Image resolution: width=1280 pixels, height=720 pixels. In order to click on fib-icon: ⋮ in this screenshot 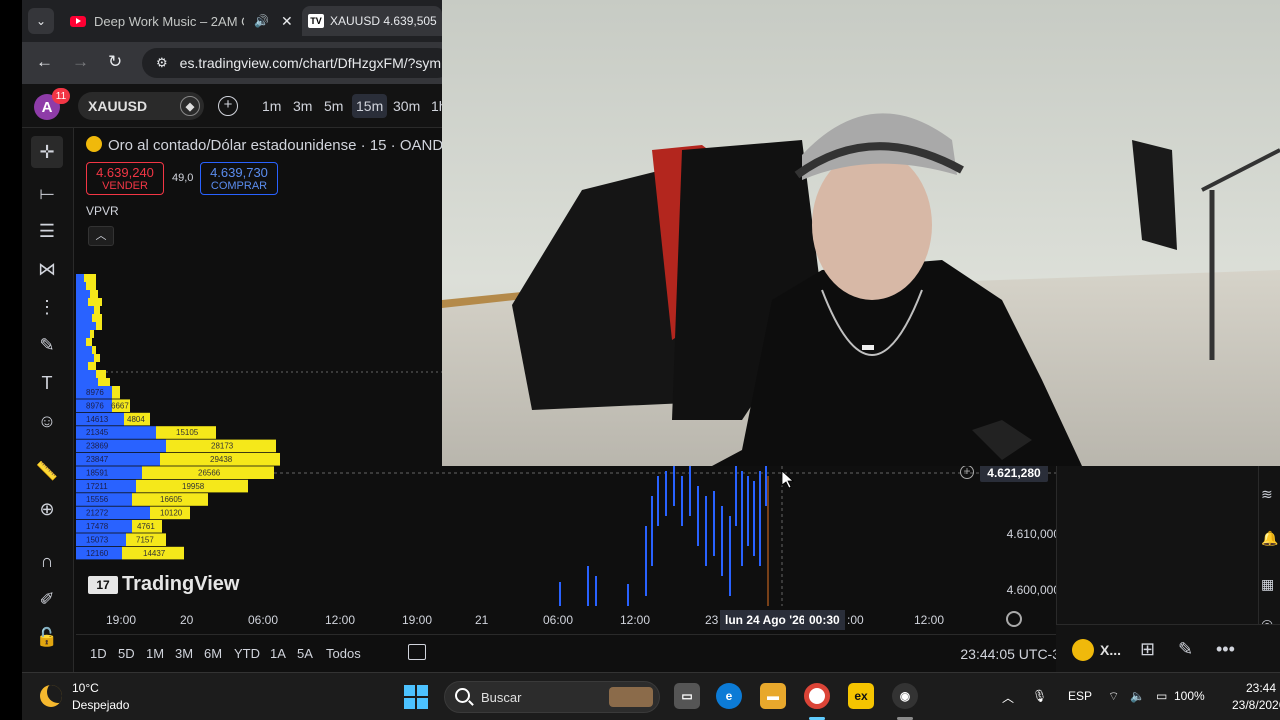, I will do `click(47, 307)`.